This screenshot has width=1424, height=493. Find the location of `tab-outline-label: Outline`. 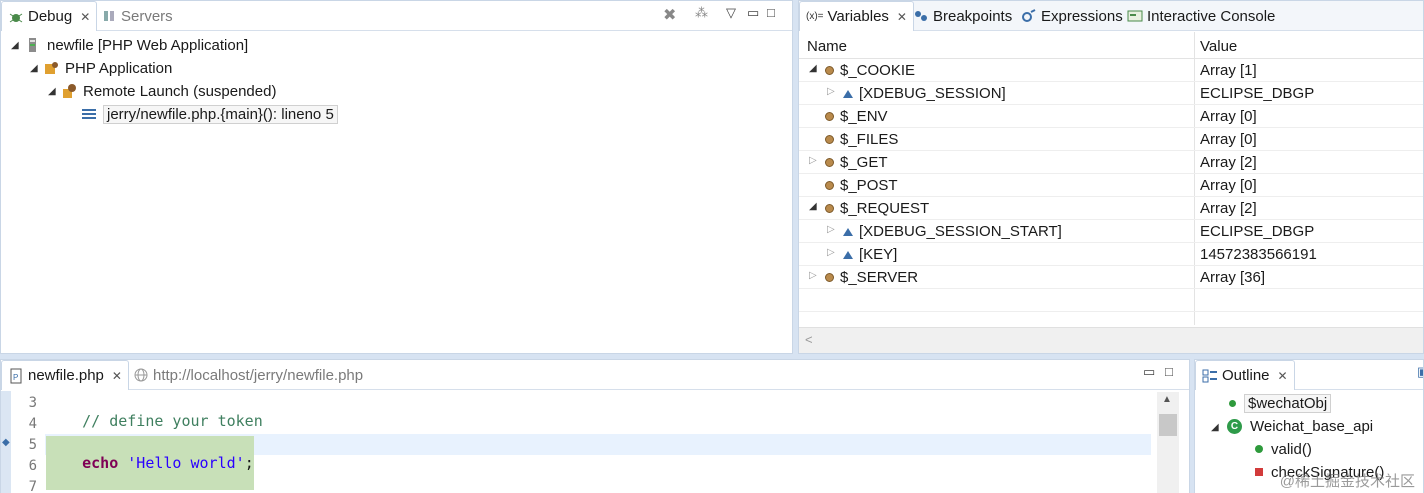

tab-outline-label: Outline is located at coordinates (1246, 375).